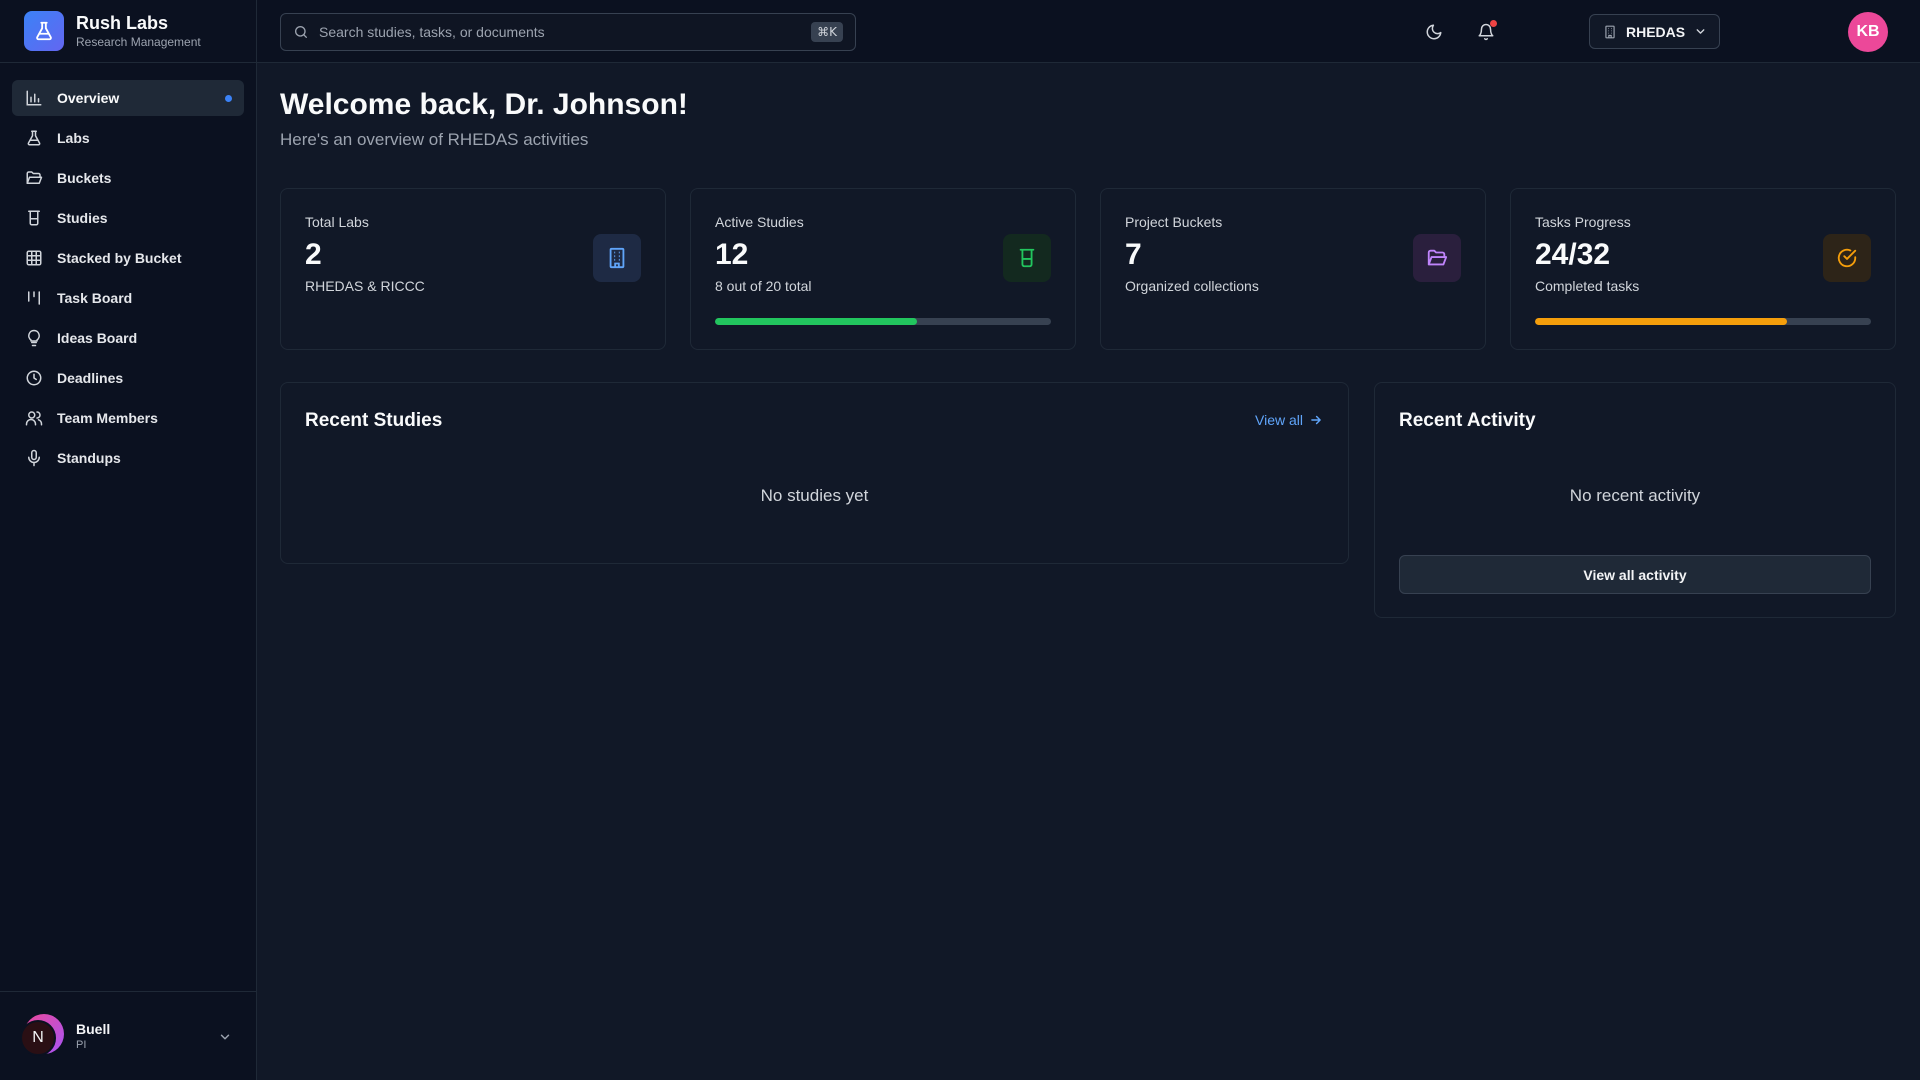 Image resolution: width=1920 pixels, height=1080 pixels. I want to click on grid-icon, so click(34, 258).